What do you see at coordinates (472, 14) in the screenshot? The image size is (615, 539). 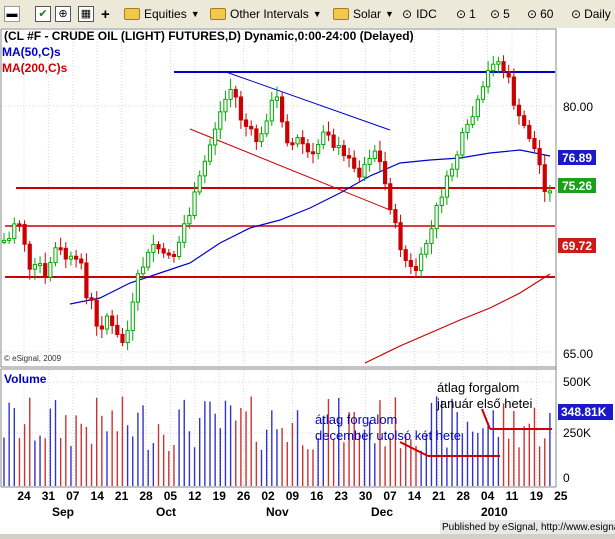 I see `interval-1-label: 1` at bounding box center [472, 14].